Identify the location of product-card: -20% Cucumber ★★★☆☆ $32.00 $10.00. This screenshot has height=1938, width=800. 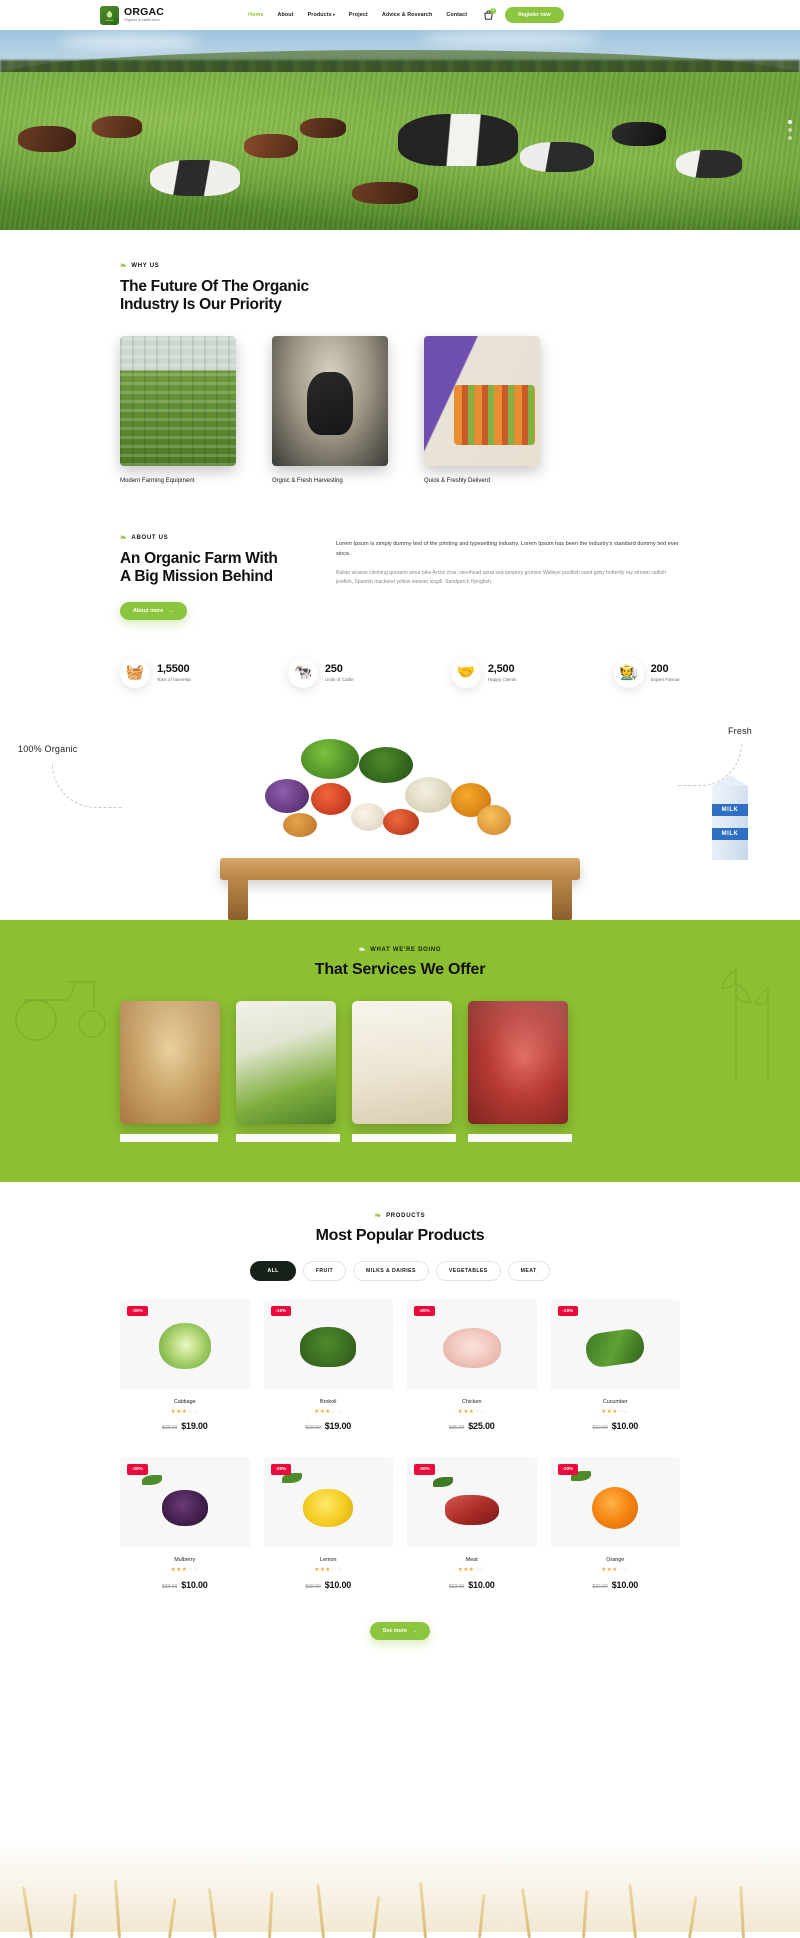
(615, 1371).